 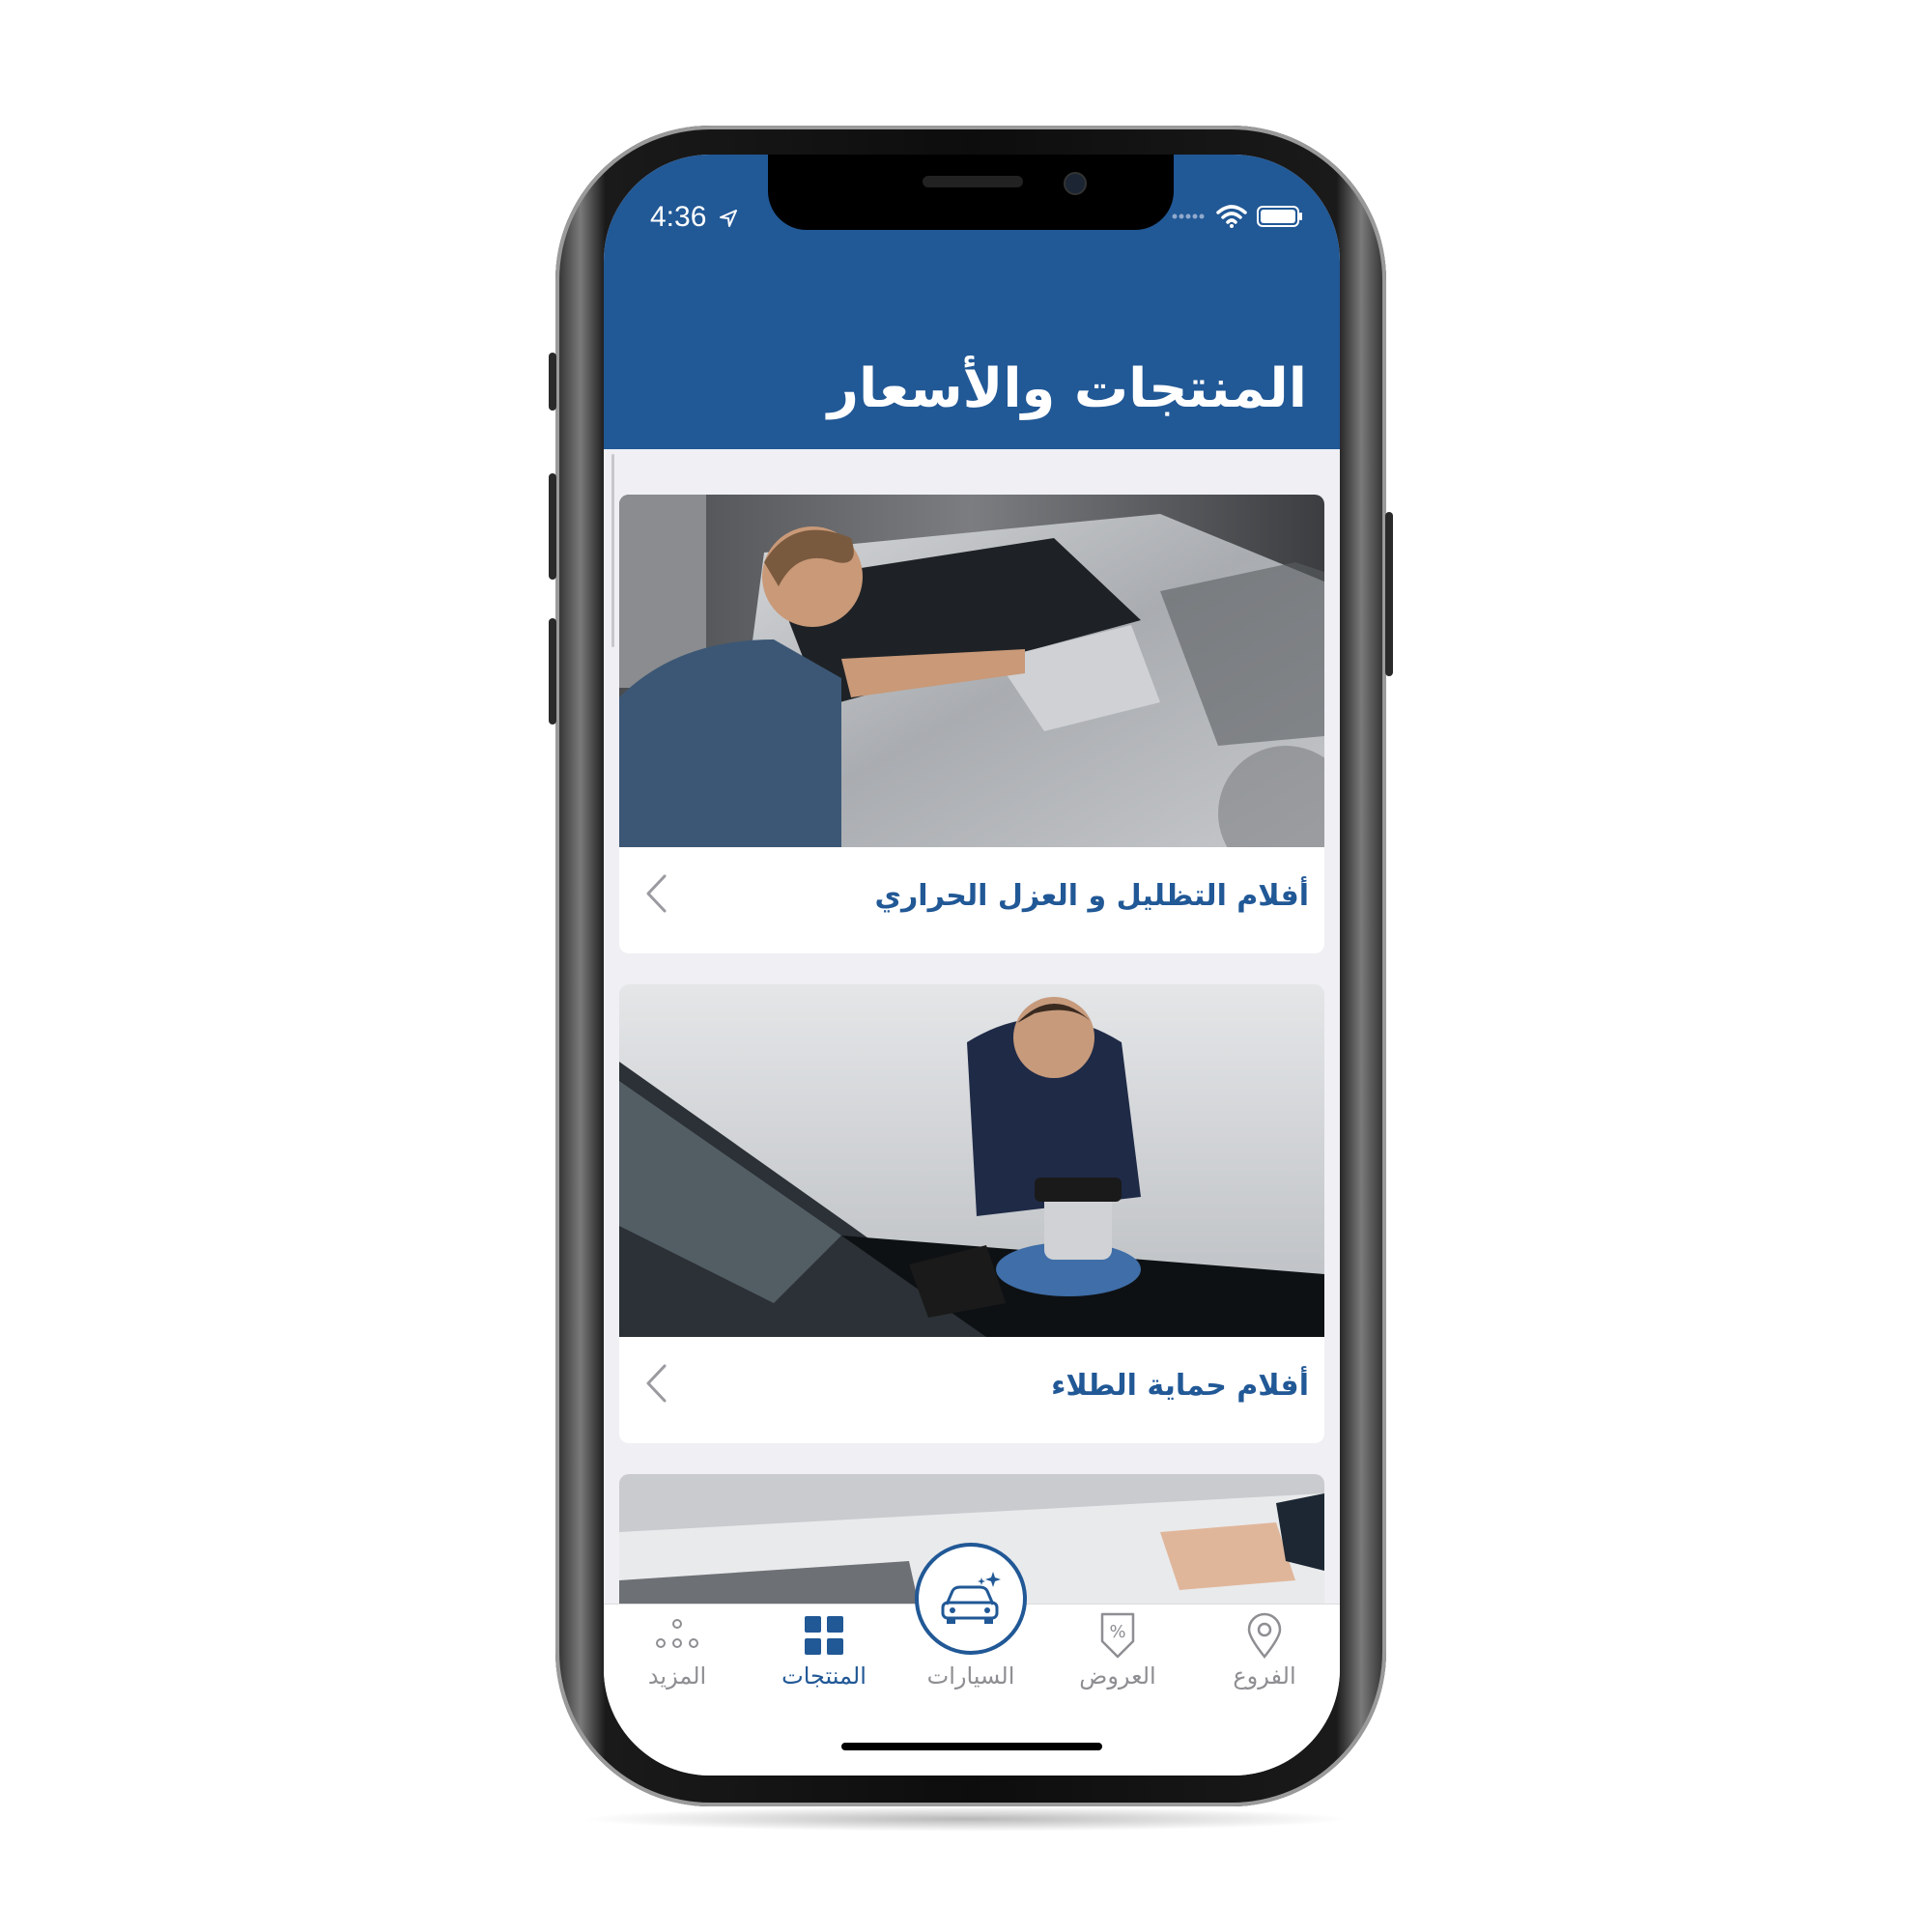 I want to click on tab-more-label: المزيد, so click(x=677, y=1676).